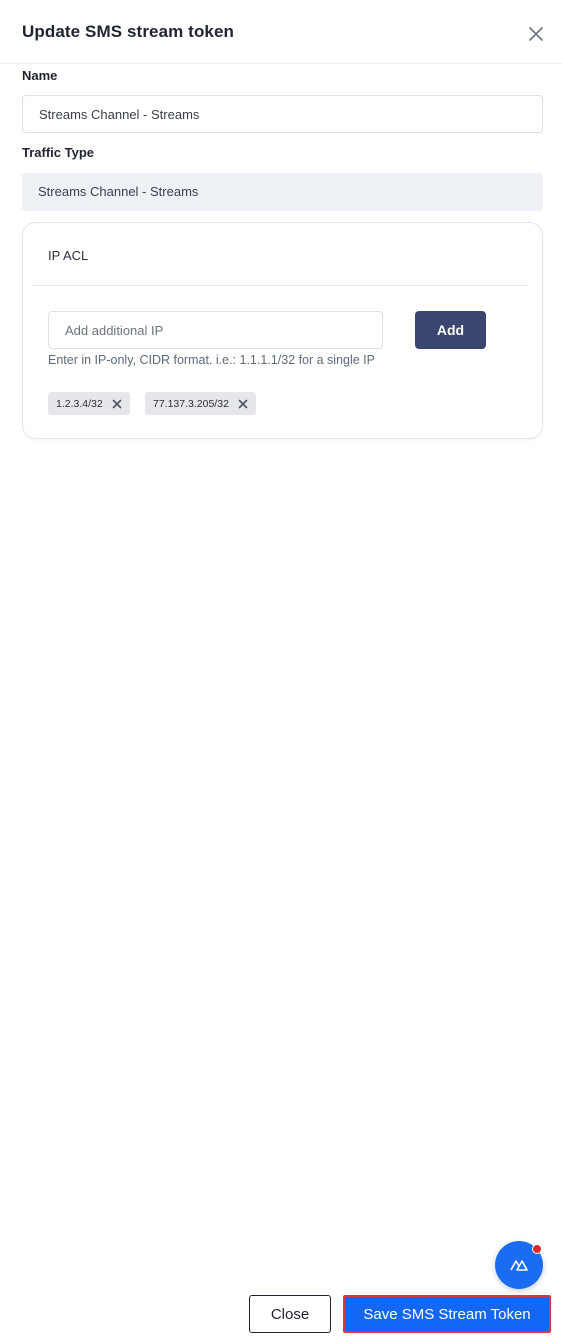  What do you see at coordinates (536, 34) in the screenshot?
I see `close-icon` at bounding box center [536, 34].